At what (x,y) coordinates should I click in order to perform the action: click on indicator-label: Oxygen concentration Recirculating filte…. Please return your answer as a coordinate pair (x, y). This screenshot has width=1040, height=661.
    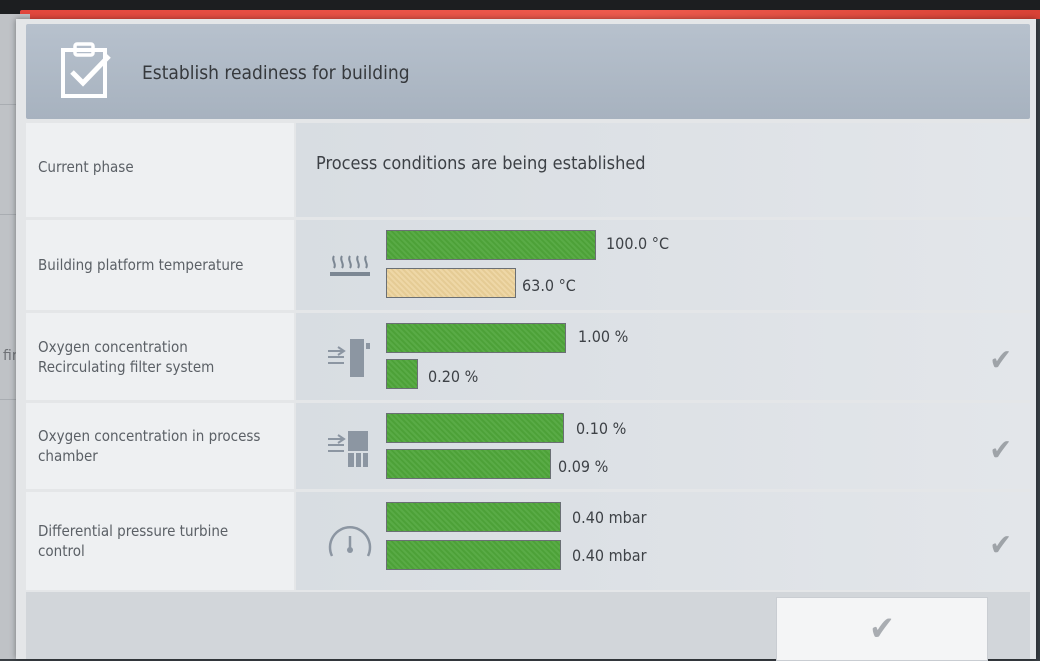
    Looking at the image, I should click on (126, 356).